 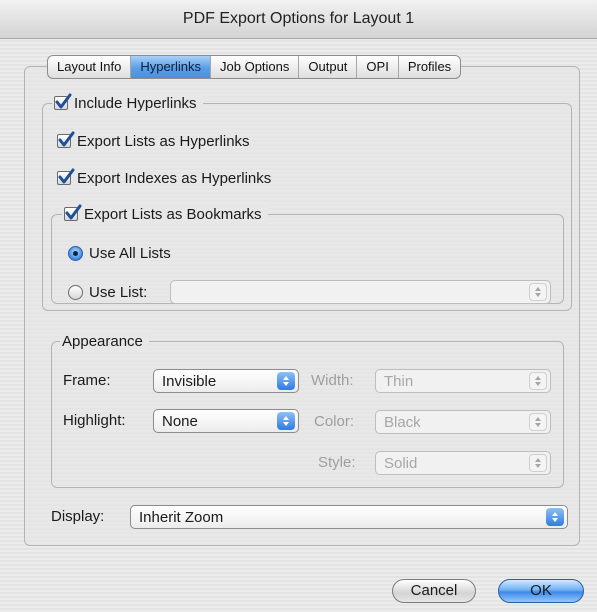 I want to click on tab-layout-info: Layout Info, so click(x=90, y=67).